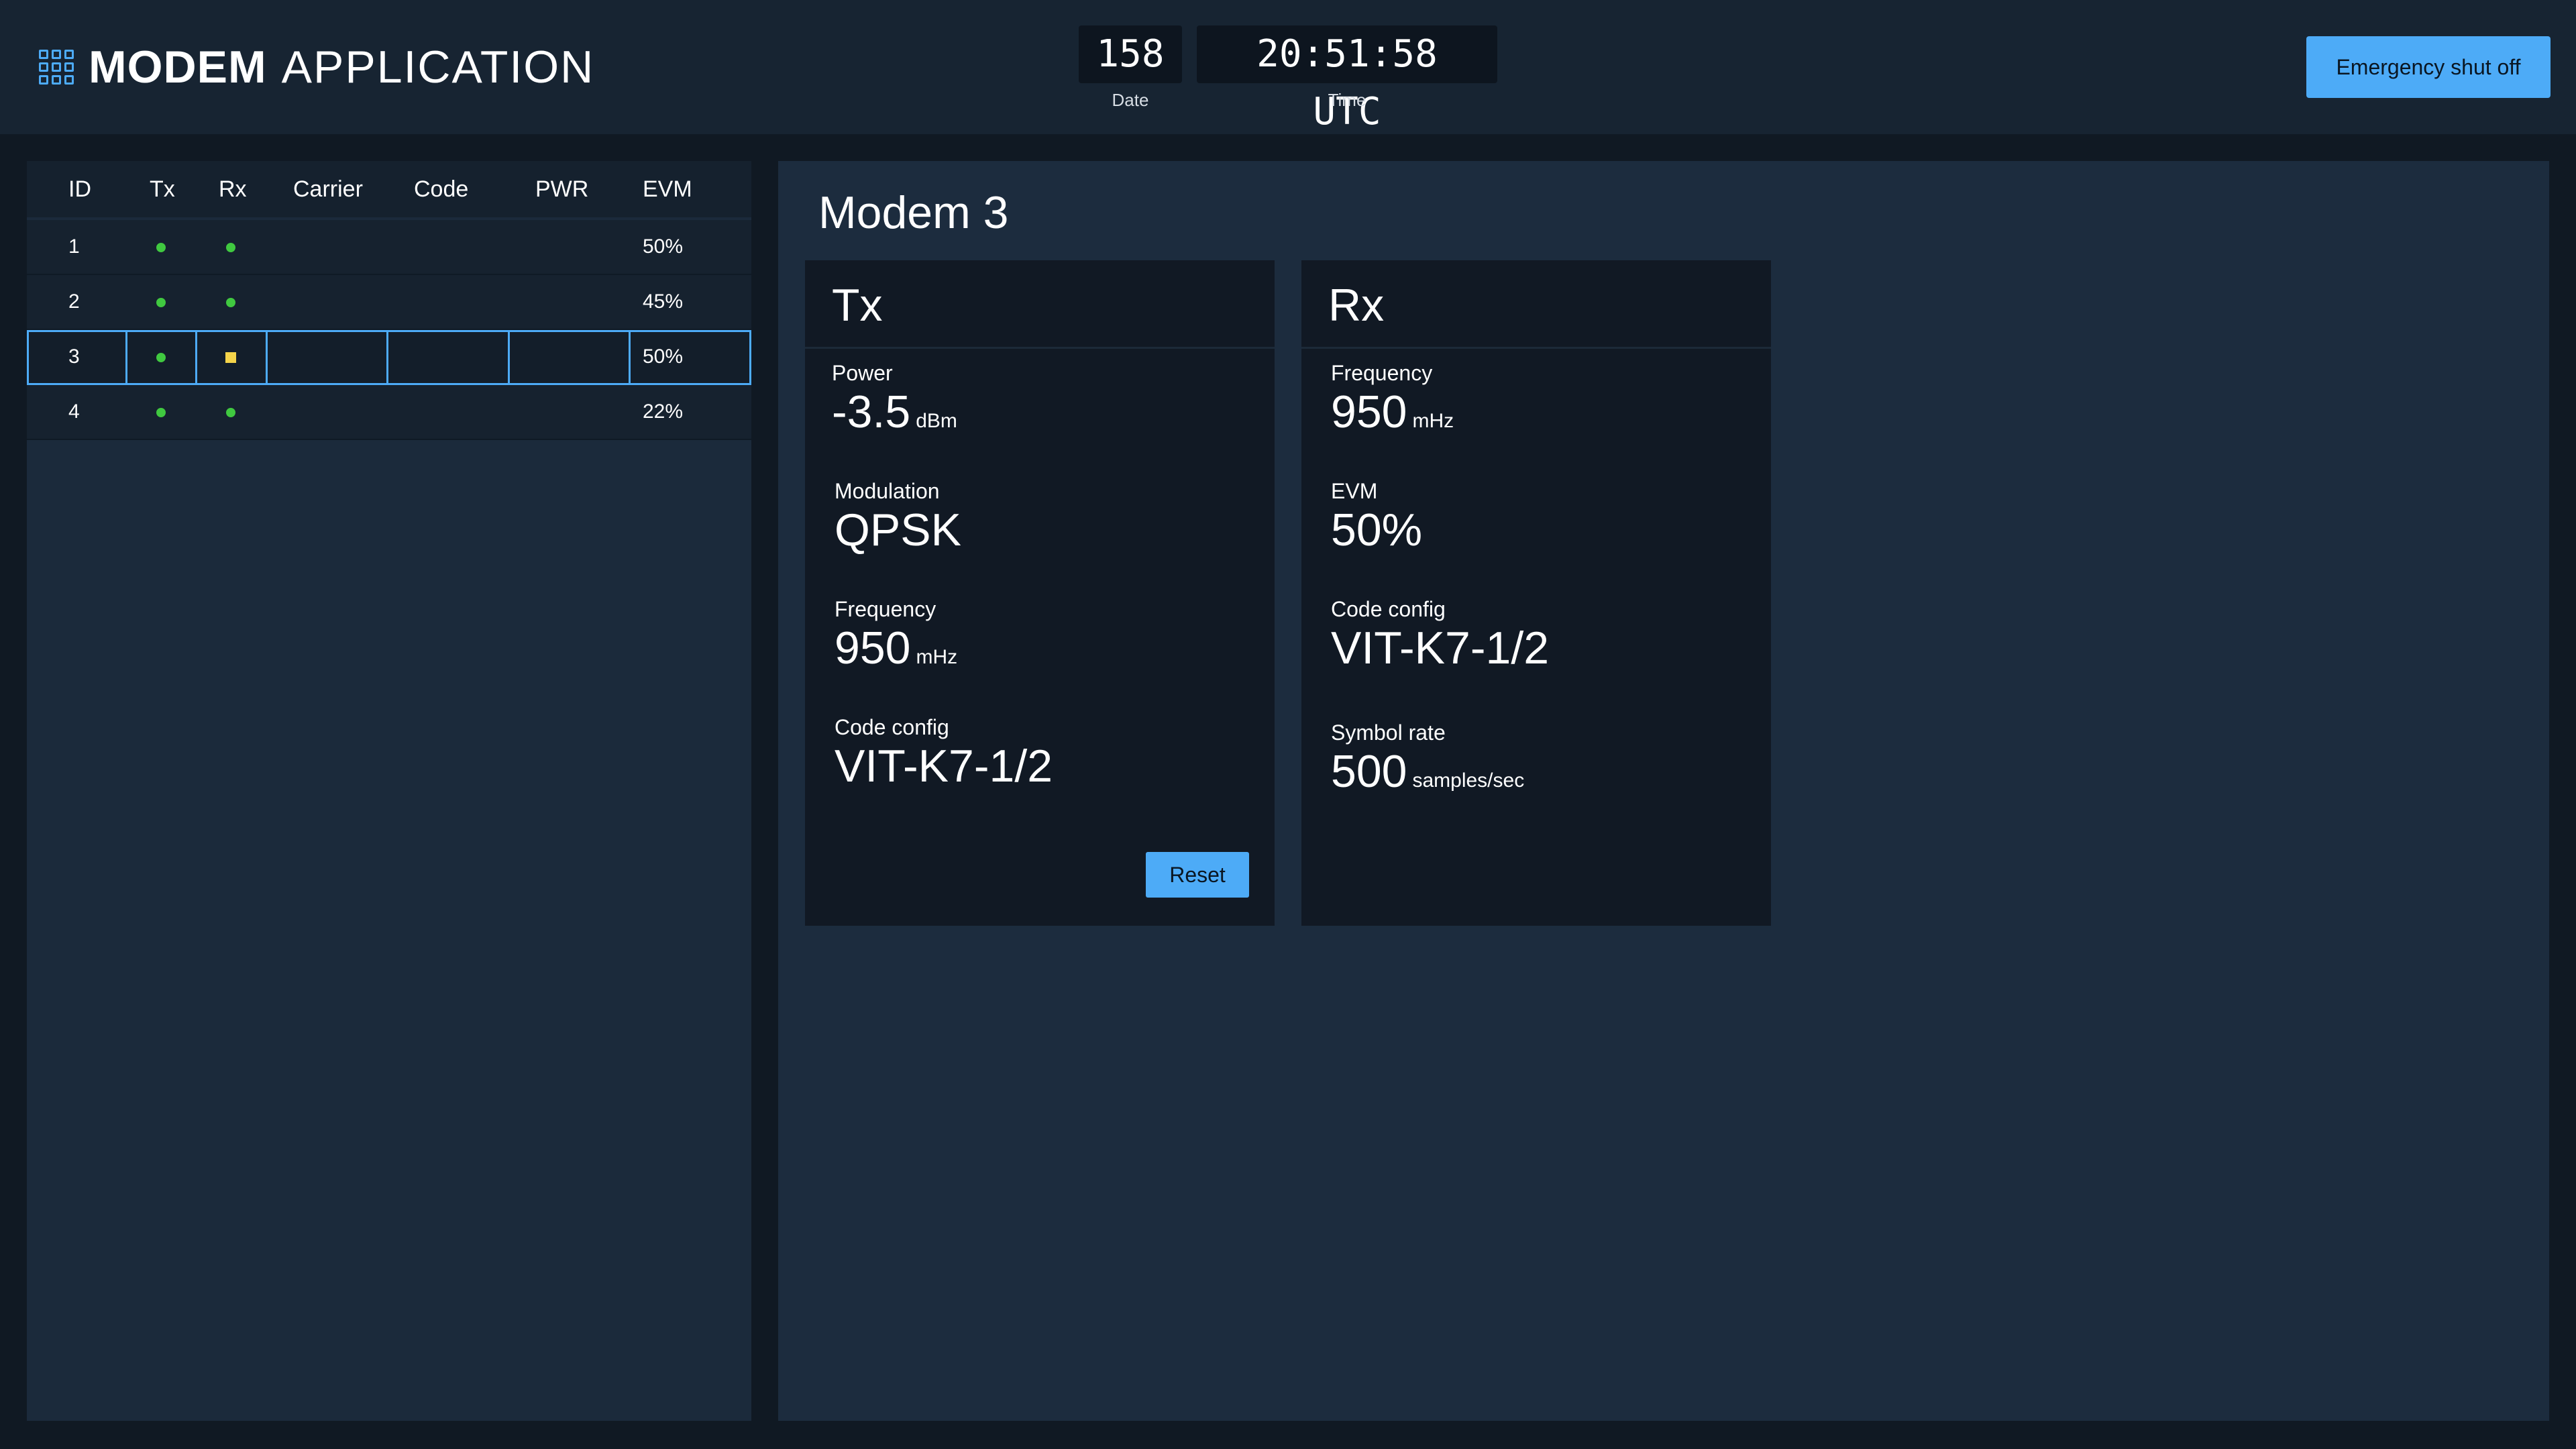 Image resolution: width=2576 pixels, height=1449 pixels. Describe the element at coordinates (178, 67) in the screenshot. I see `app-title-bold: MODEM` at that location.